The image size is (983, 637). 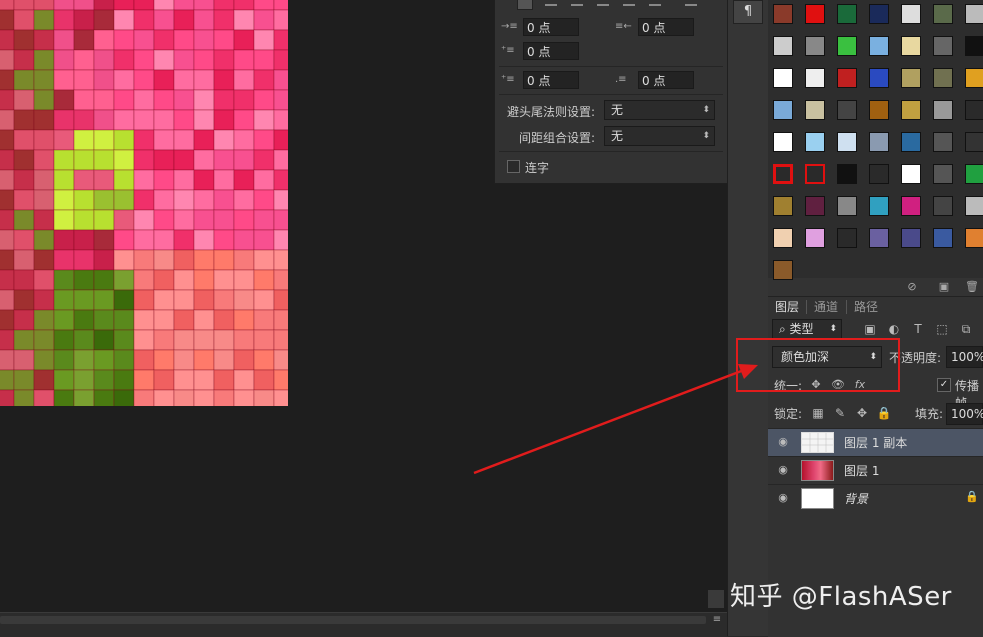 What do you see at coordinates (841, 597) in the screenshot?
I see `watermark: 知乎 @FlashASer` at bounding box center [841, 597].